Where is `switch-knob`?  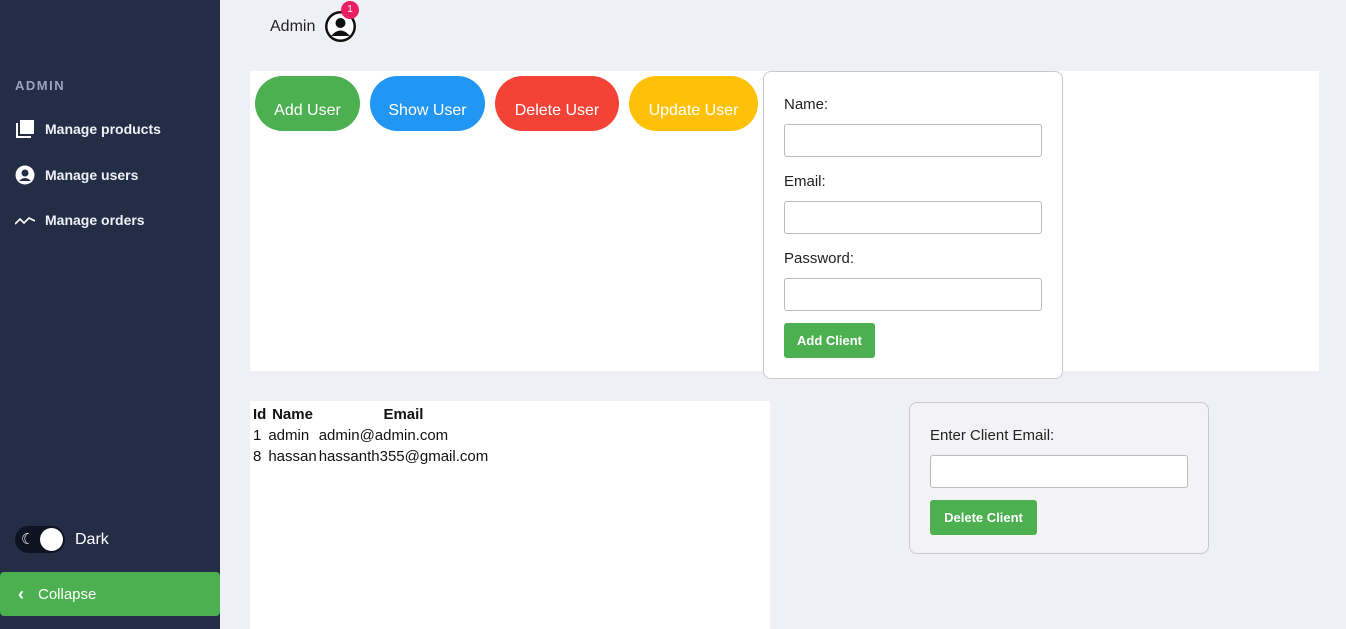
switch-knob is located at coordinates (51, 539).